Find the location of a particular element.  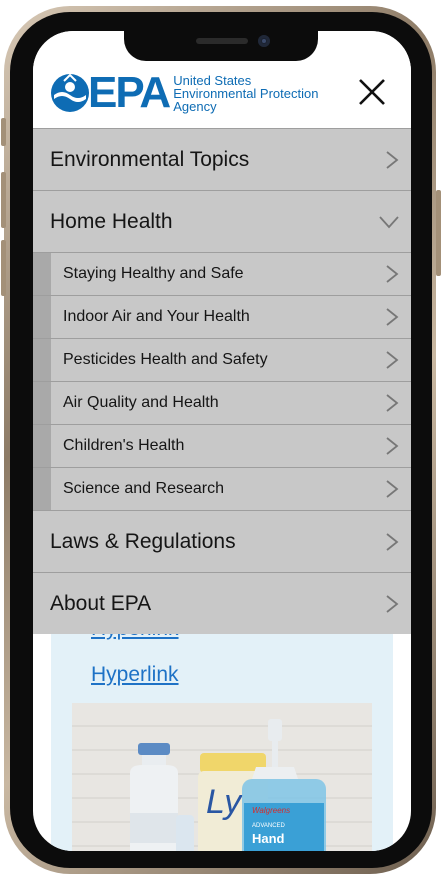

submenu-item-pesticides: Pesticides Health and Safety is located at coordinates (222, 359).